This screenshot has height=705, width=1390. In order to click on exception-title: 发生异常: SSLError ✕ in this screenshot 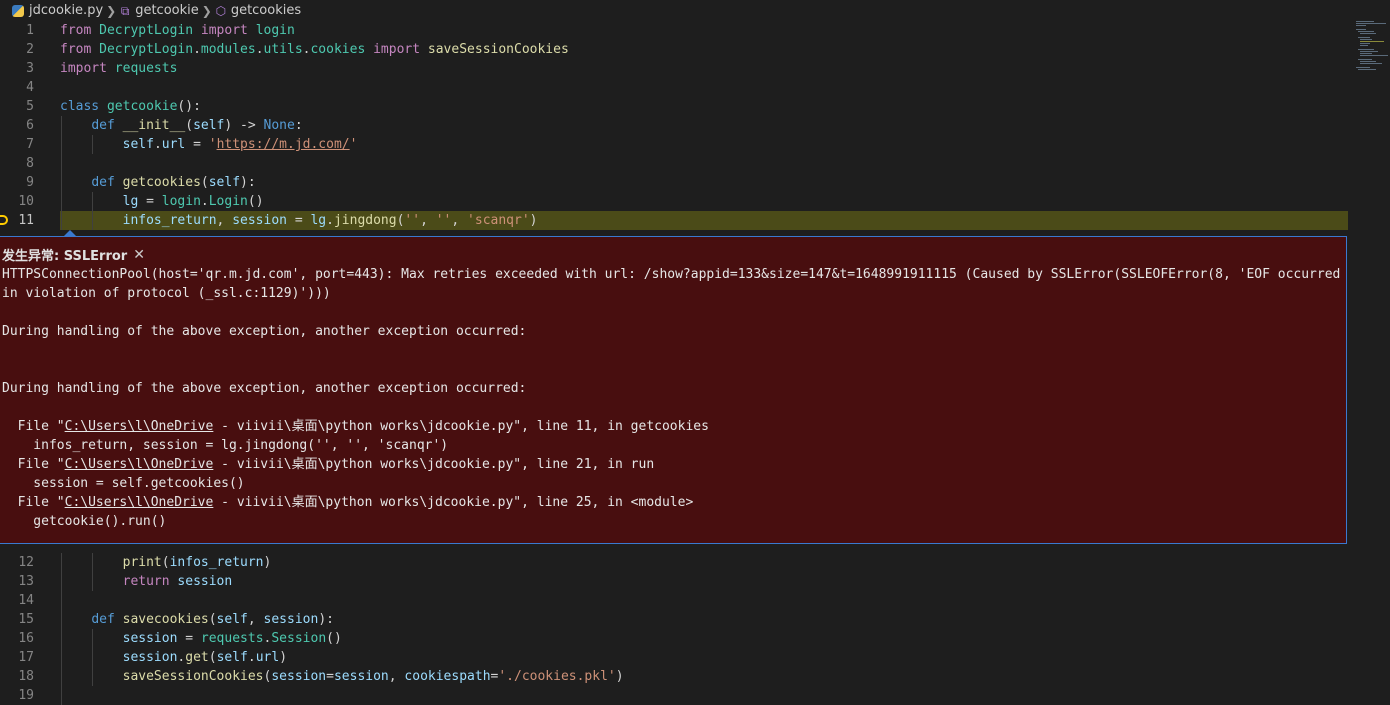, I will do `click(73, 255)`.